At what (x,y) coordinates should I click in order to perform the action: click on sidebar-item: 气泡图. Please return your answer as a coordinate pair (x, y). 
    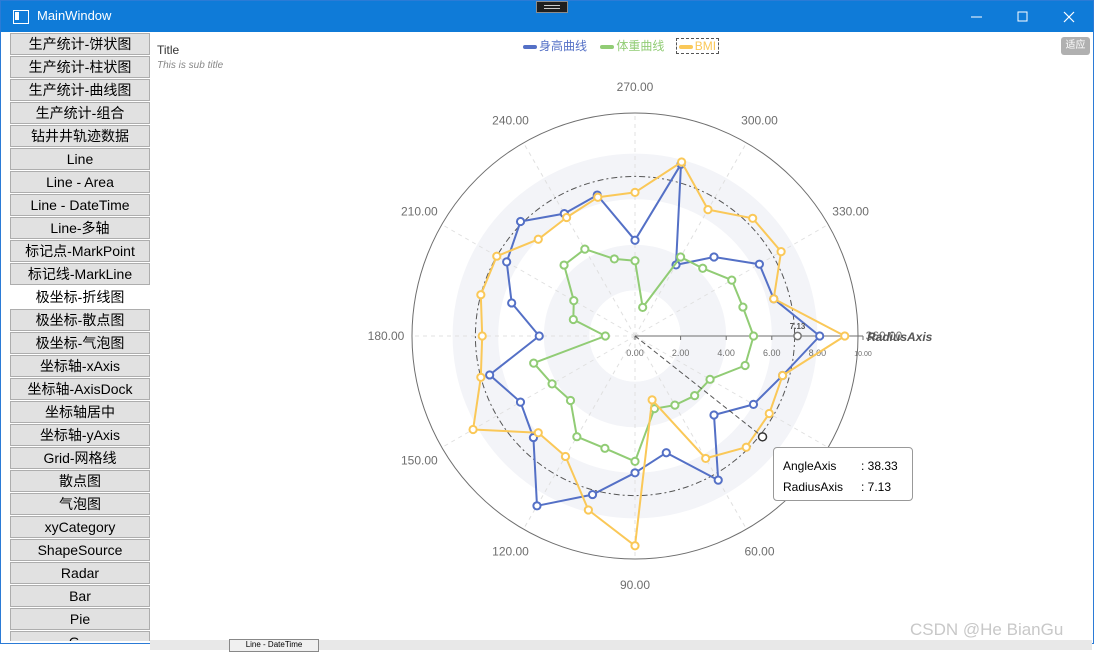
    Looking at the image, I should click on (80, 504).